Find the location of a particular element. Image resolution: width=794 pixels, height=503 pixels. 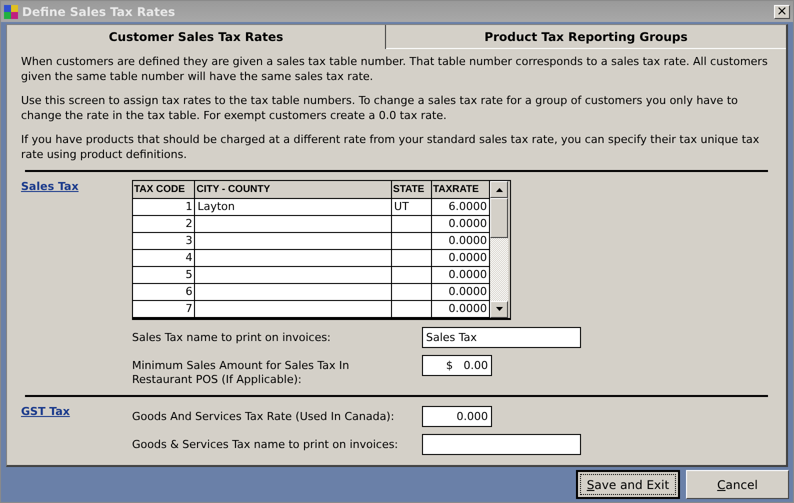

input-field: Sales Tax is located at coordinates (501, 337).